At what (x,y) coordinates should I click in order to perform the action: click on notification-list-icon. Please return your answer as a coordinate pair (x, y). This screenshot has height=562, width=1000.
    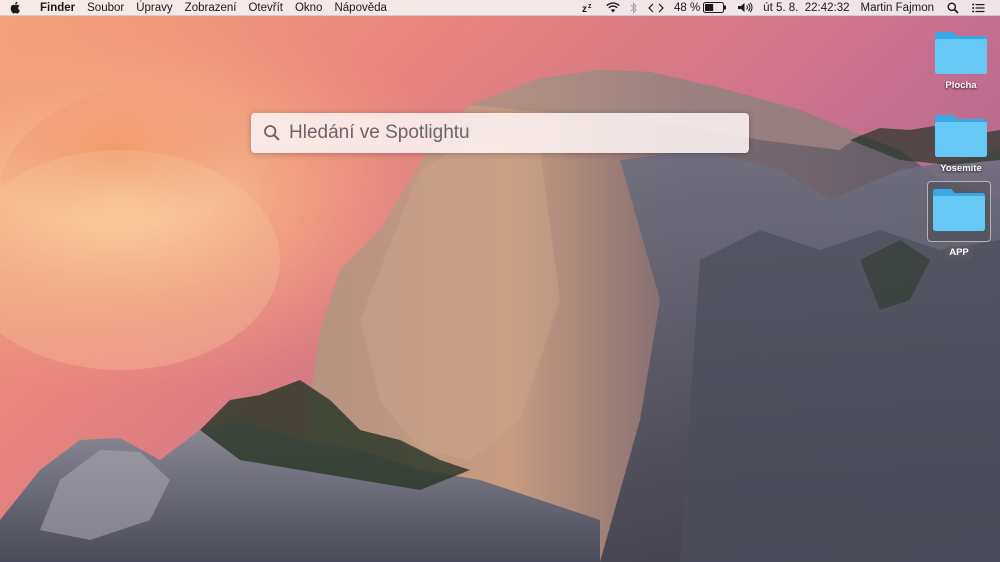
    Looking at the image, I should click on (977, 8).